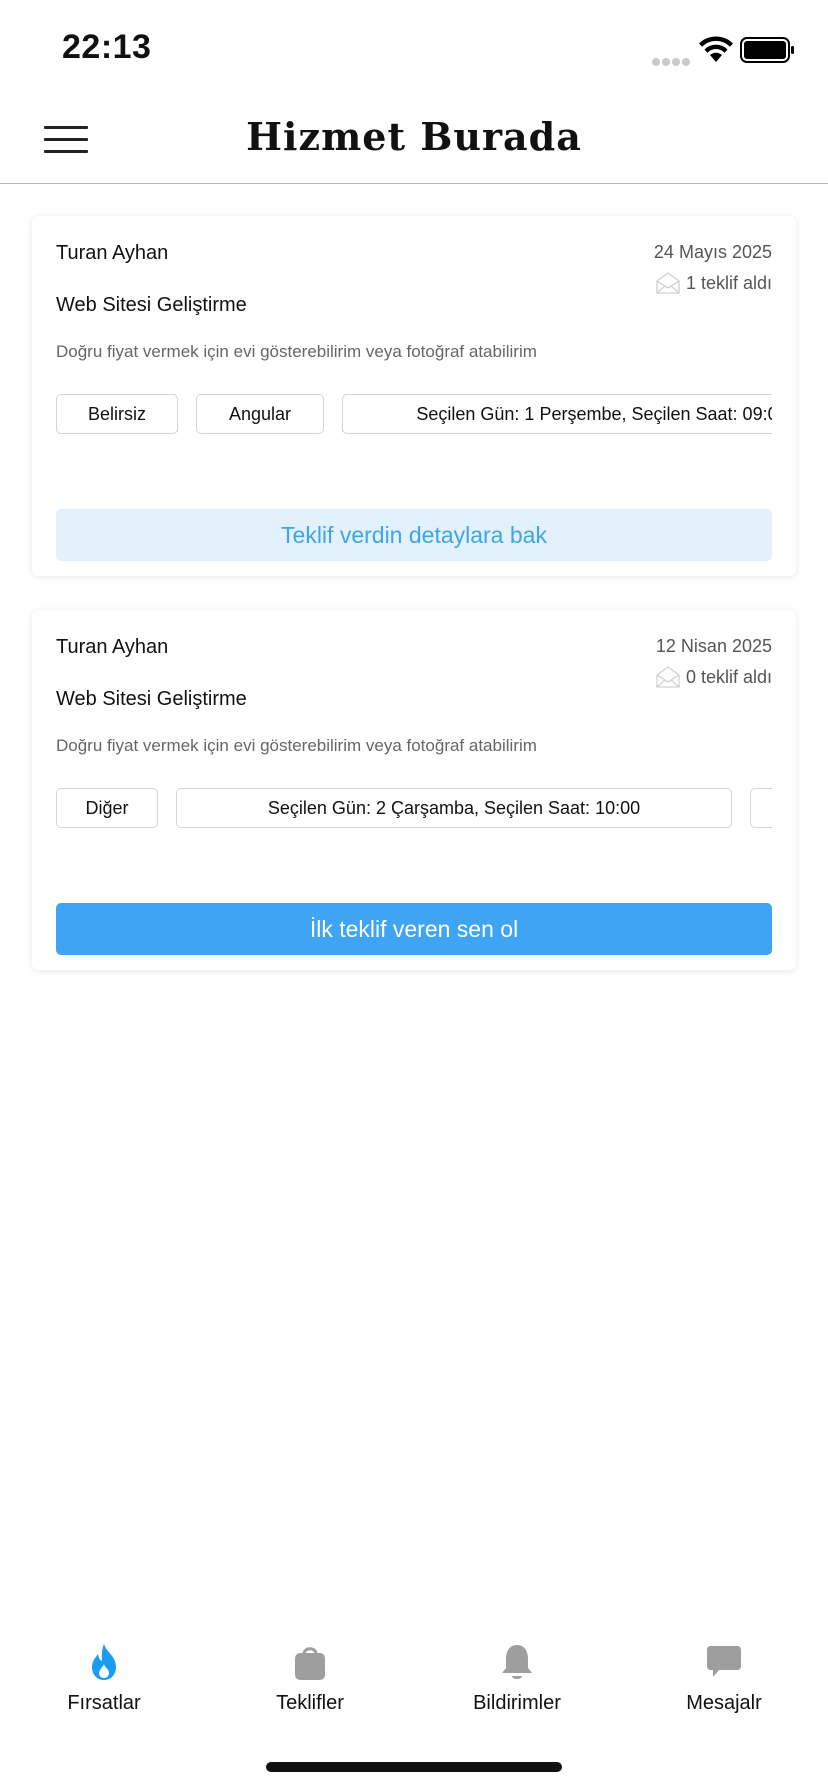 The height and width of the screenshot is (1792, 828). I want to click on card-date: 12 Nisan 2025, so click(713, 646).